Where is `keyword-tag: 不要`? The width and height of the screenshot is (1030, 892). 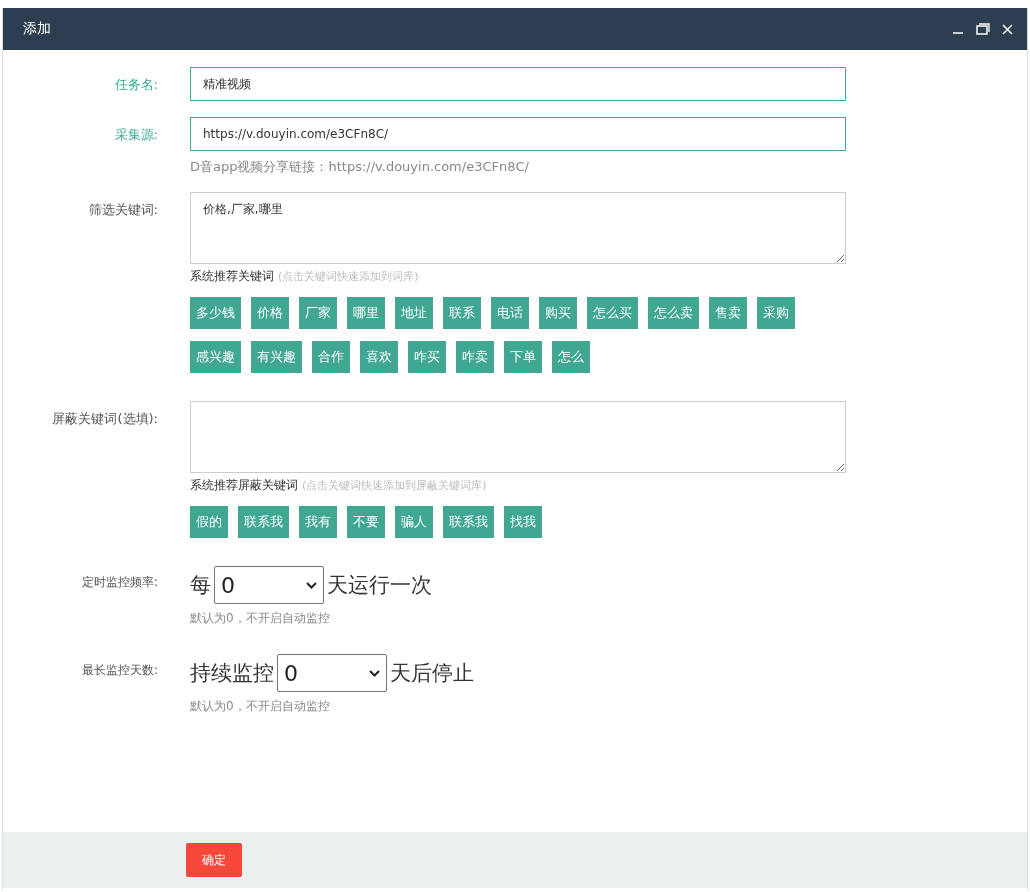
keyword-tag: 不要 is located at coordinates (366, 522).